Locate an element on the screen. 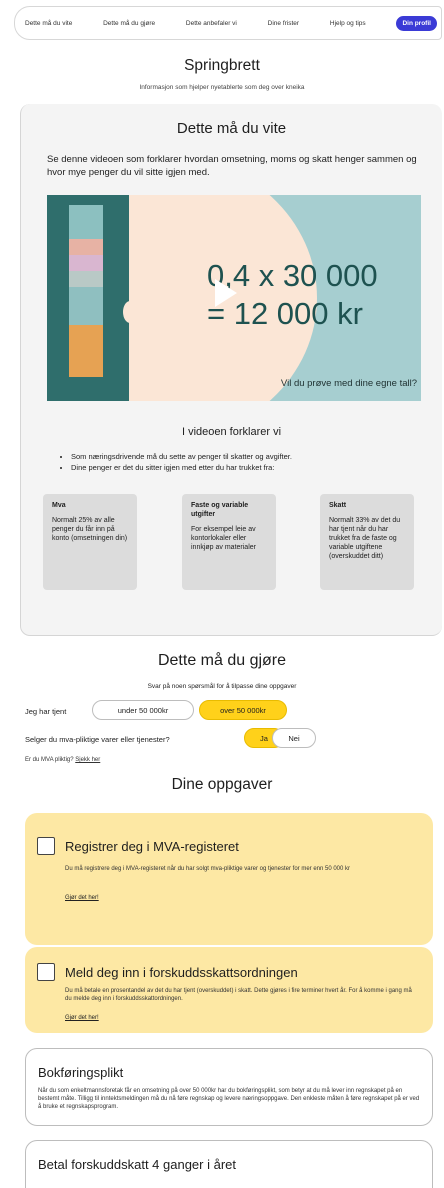 Image resolution: width=444 pixels, height=1188 pixels. play-icon is located at coordinates (226, 293).